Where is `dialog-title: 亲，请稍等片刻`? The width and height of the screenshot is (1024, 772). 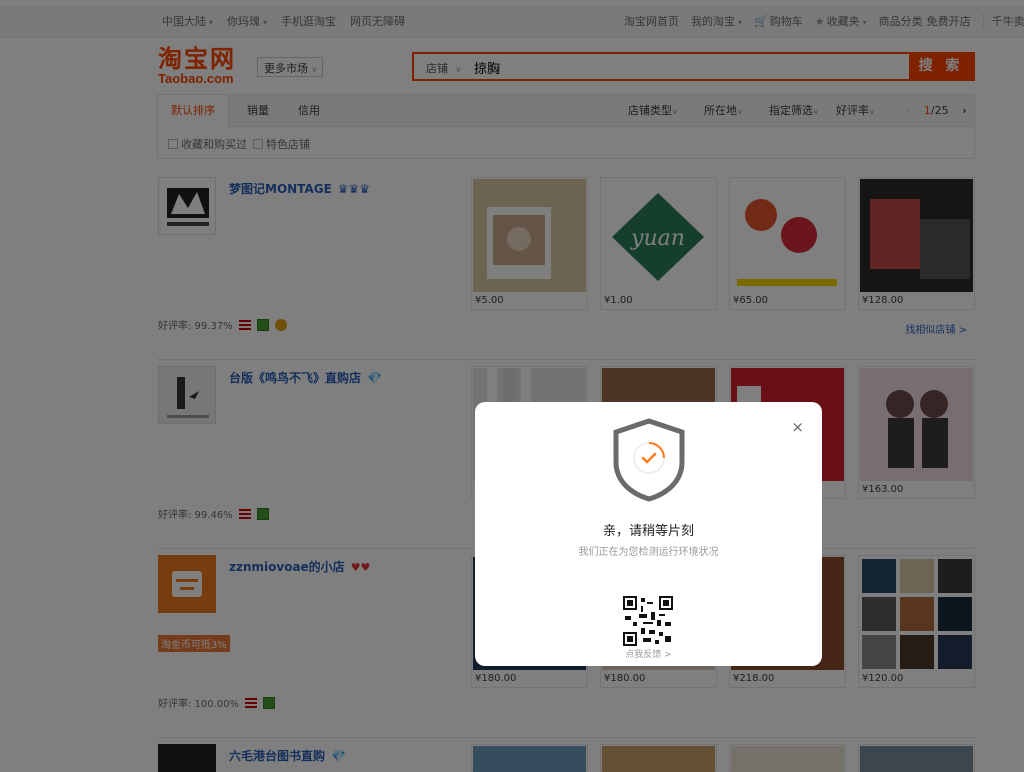
dialog-title: 亲，请稍等片刻 is located at coordinates (648, 531).